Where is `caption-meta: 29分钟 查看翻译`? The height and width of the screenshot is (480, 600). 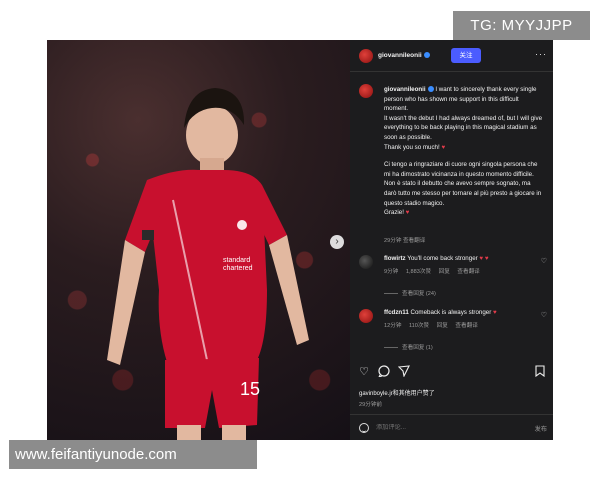
caption-meta: 29分钟 查看翻译 is located at coordinates (404, 240).